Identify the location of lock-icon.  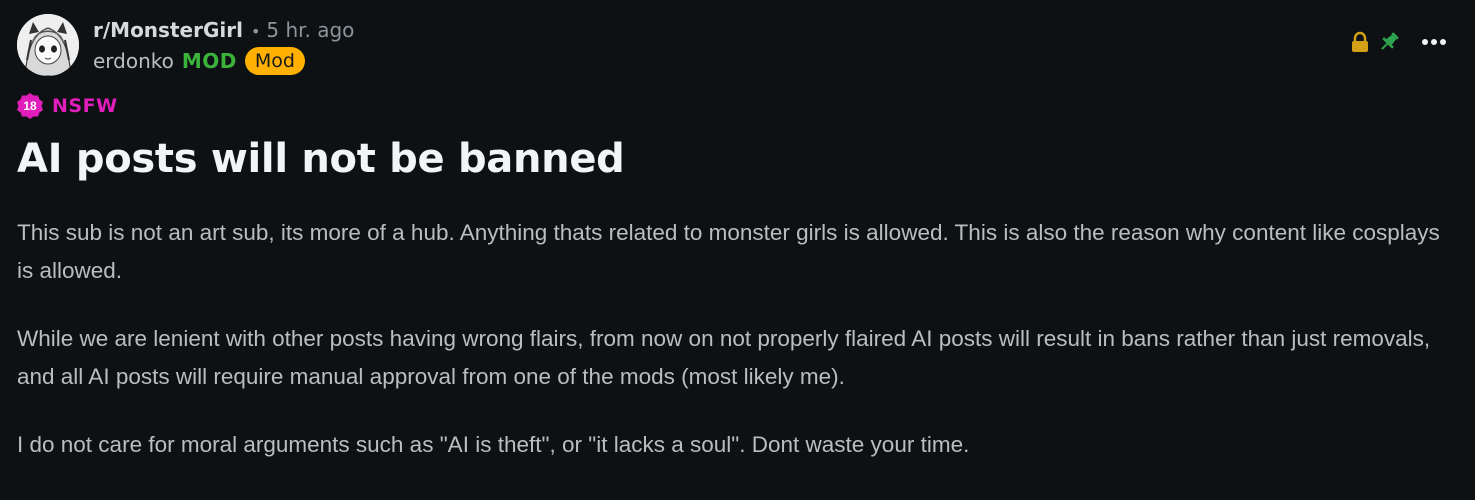
(1360, 42).